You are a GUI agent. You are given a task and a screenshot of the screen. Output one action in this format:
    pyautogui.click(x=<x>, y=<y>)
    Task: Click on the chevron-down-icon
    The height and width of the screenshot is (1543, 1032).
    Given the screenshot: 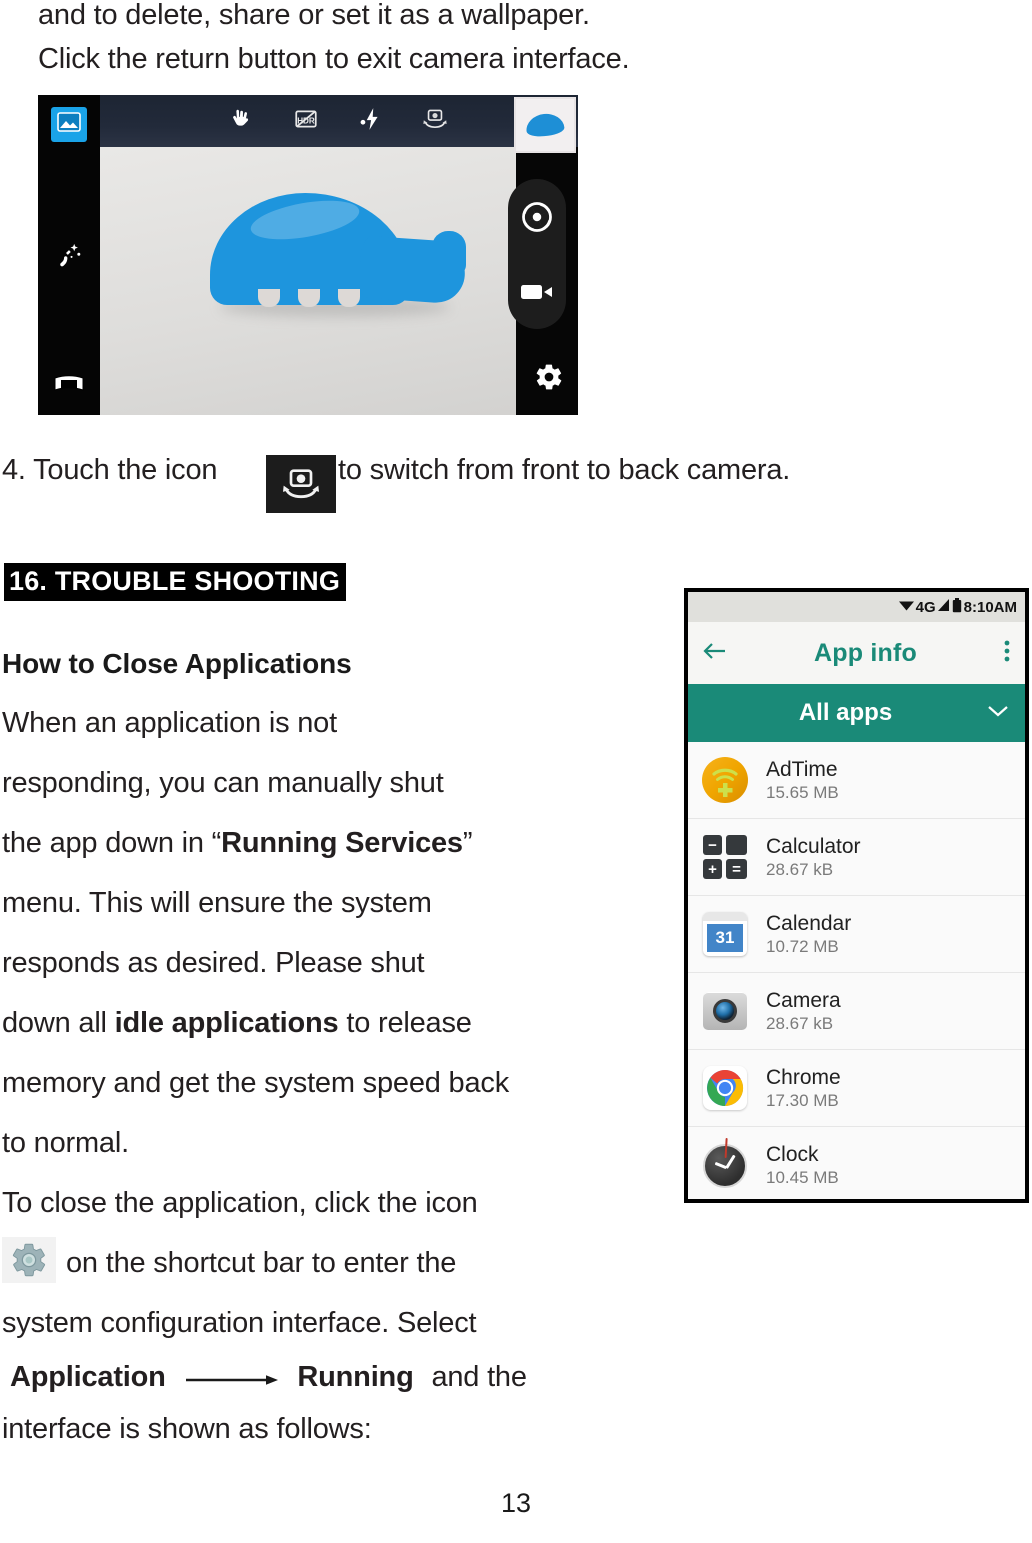 What is the action you would take?
    pyautogui.click(x=998, y=713)
    